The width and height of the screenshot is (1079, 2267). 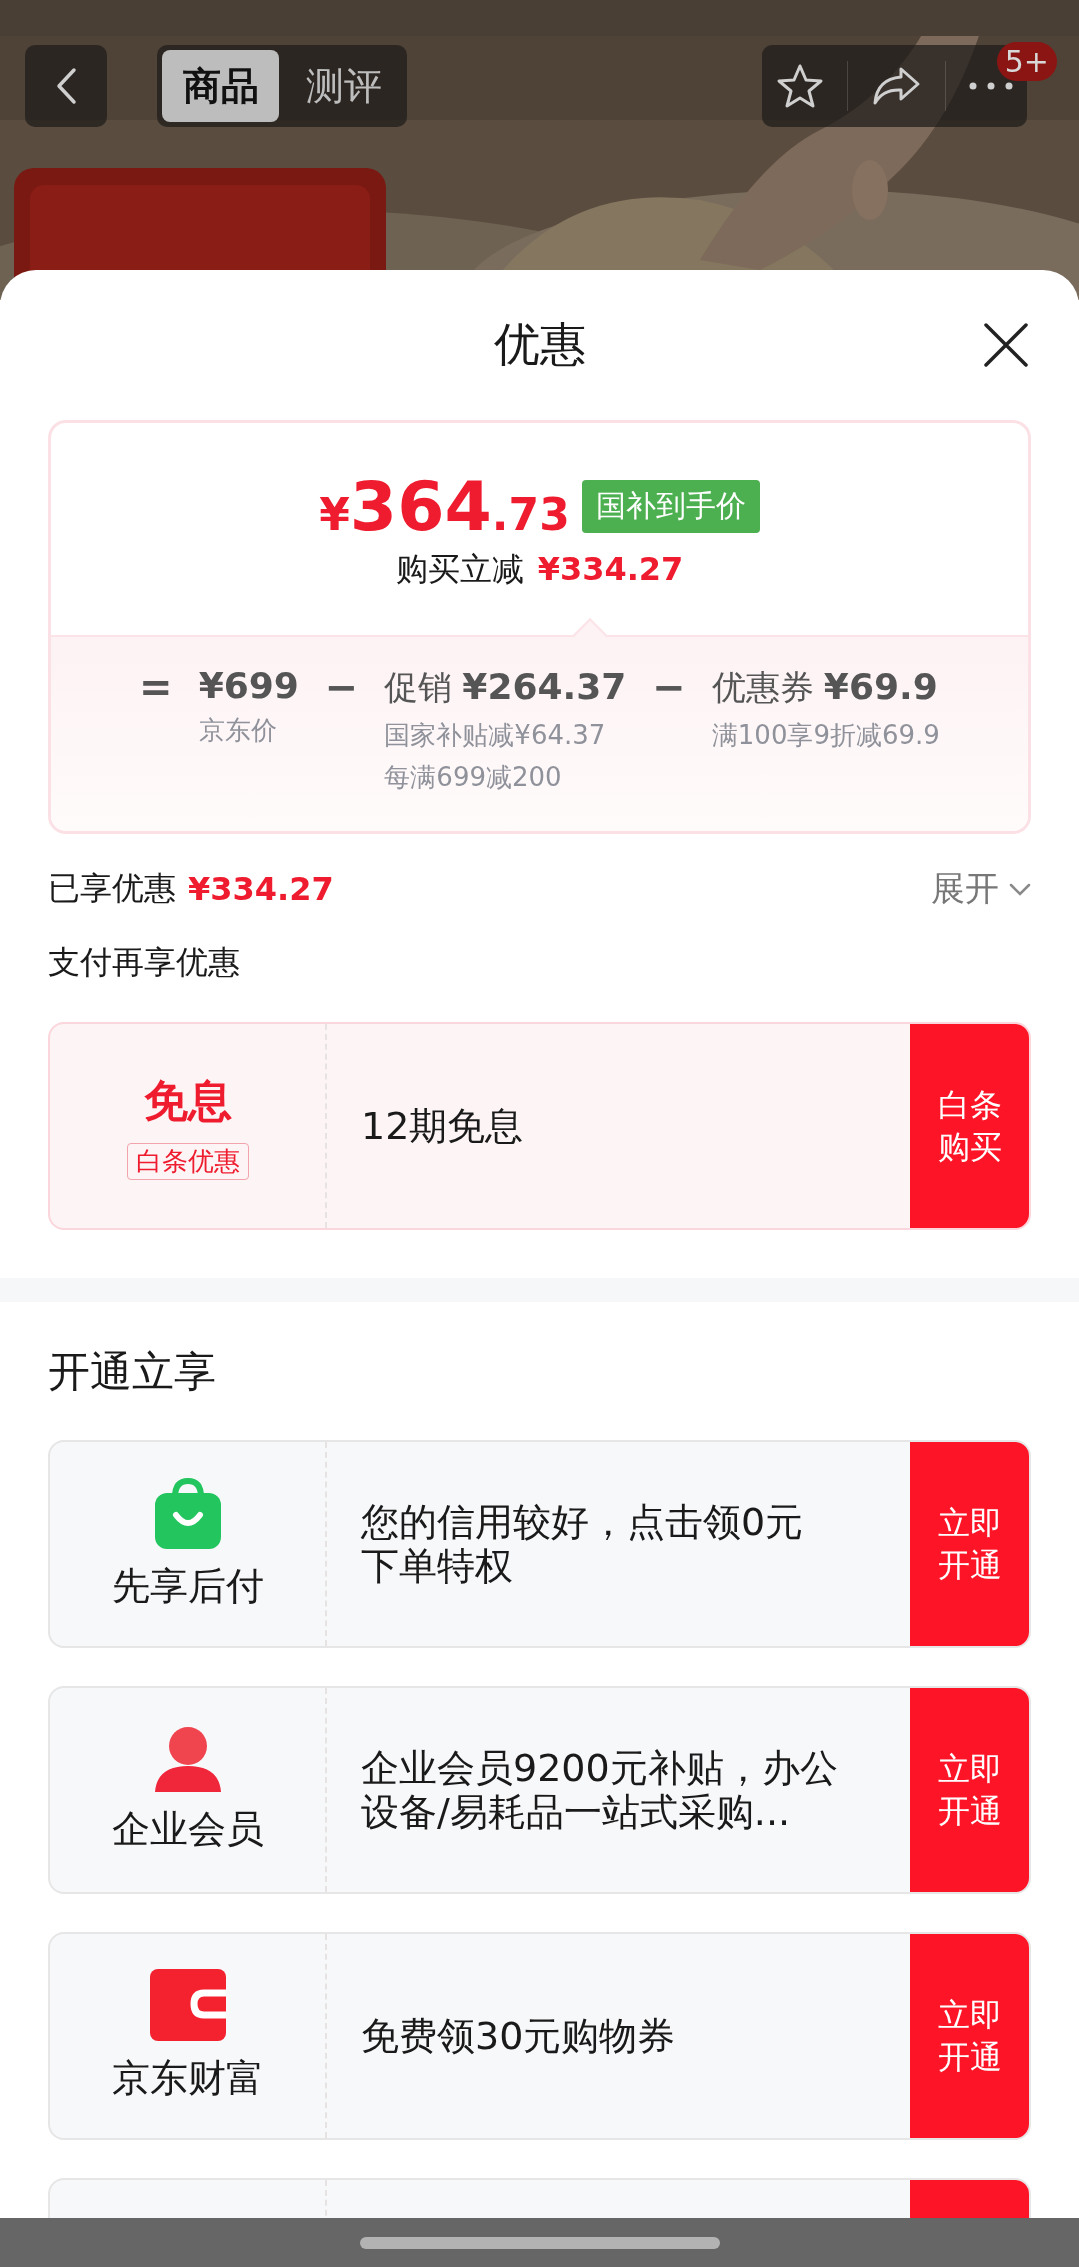 I want to click on discount-amount: ¥334.27, so click(x=261, y=889).